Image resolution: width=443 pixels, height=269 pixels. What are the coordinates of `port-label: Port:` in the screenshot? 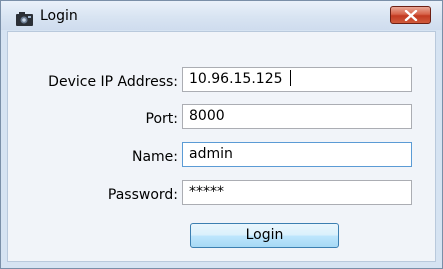 It's located at (161, 119).